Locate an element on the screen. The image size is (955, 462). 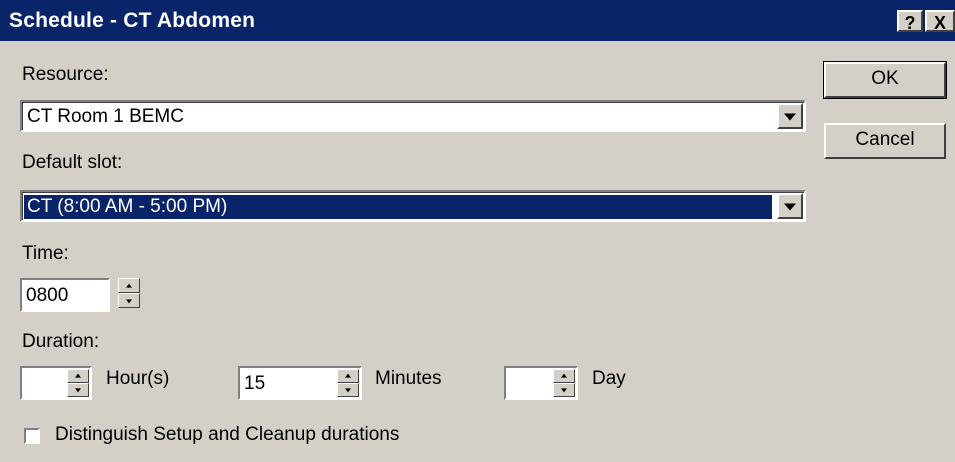
resource-value: CT Room 1 BEMC is located at coordinates (105, 116).